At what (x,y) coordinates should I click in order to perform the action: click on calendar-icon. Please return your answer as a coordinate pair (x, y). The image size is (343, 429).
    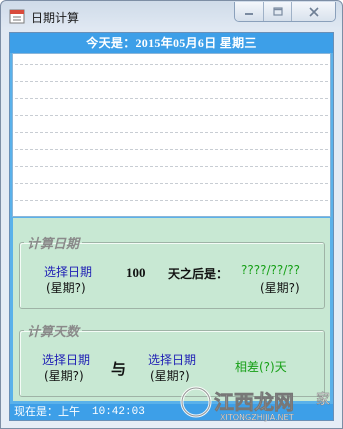
    Looking at the image, I should click on (17, 16).